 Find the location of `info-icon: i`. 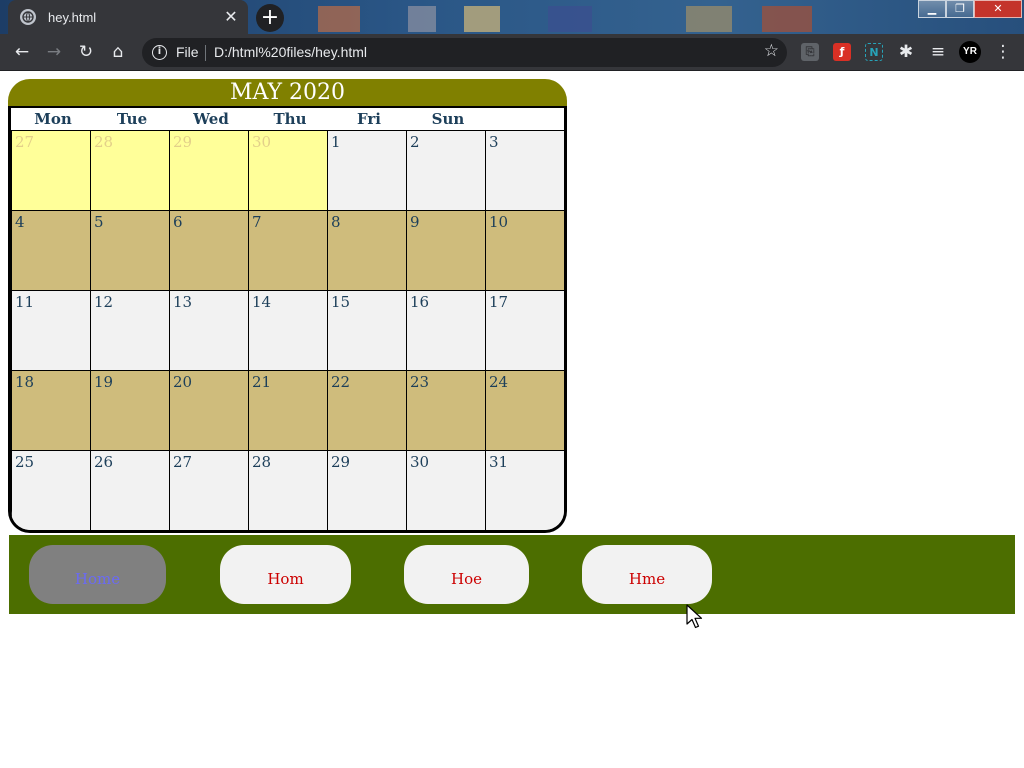

info-icon: i is located at coordinates (159, 52).